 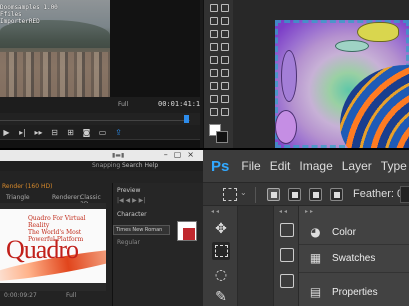 What do you see at coordinates (182, 154) in the screenshot?
I see `window-controls: –▢×` at bounding box center [182, 154].